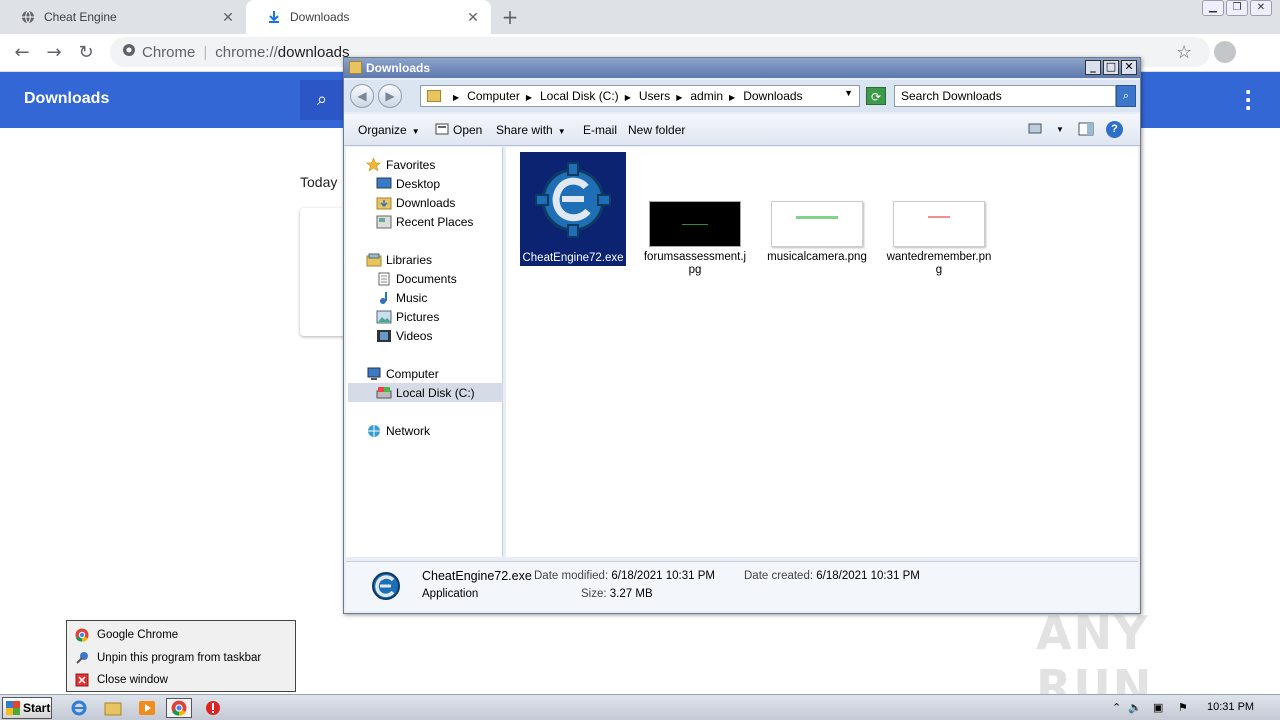  What do you see at coordinates (876, 96) in the screenshot?
I see `refresh-icon: ⟳` at bounding box center [876, 96].